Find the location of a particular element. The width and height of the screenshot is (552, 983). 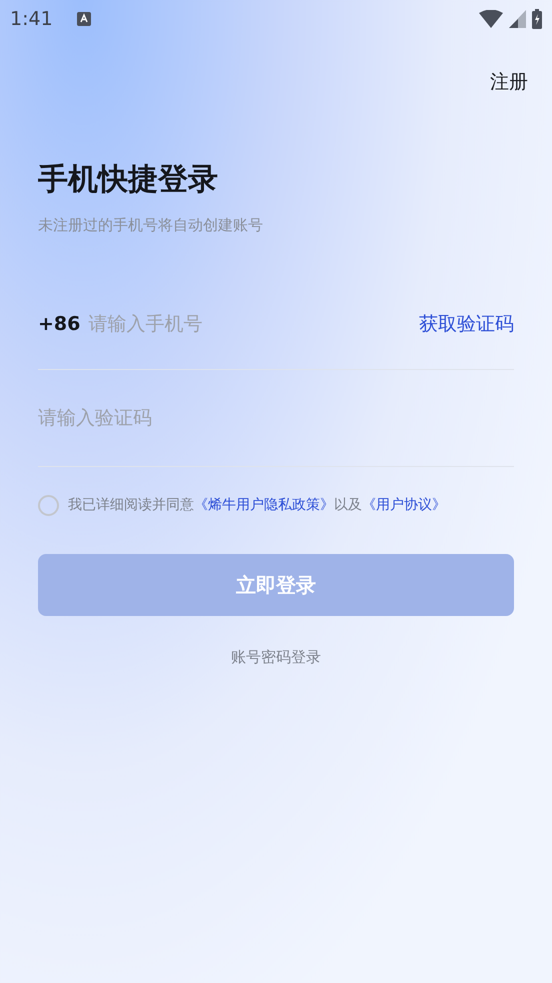

code-input-field: 请输入验证码 is located at coordinates (276, 418).